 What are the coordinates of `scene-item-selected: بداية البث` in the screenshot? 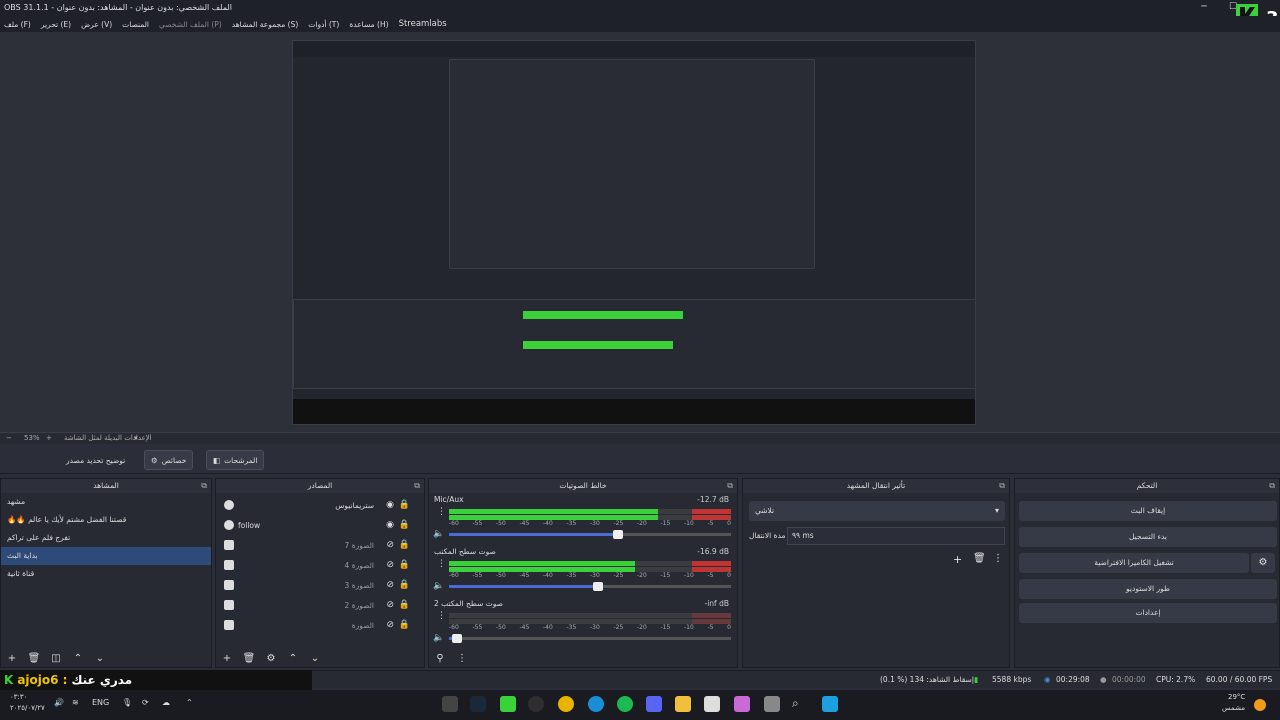 It's located at (106, 556).